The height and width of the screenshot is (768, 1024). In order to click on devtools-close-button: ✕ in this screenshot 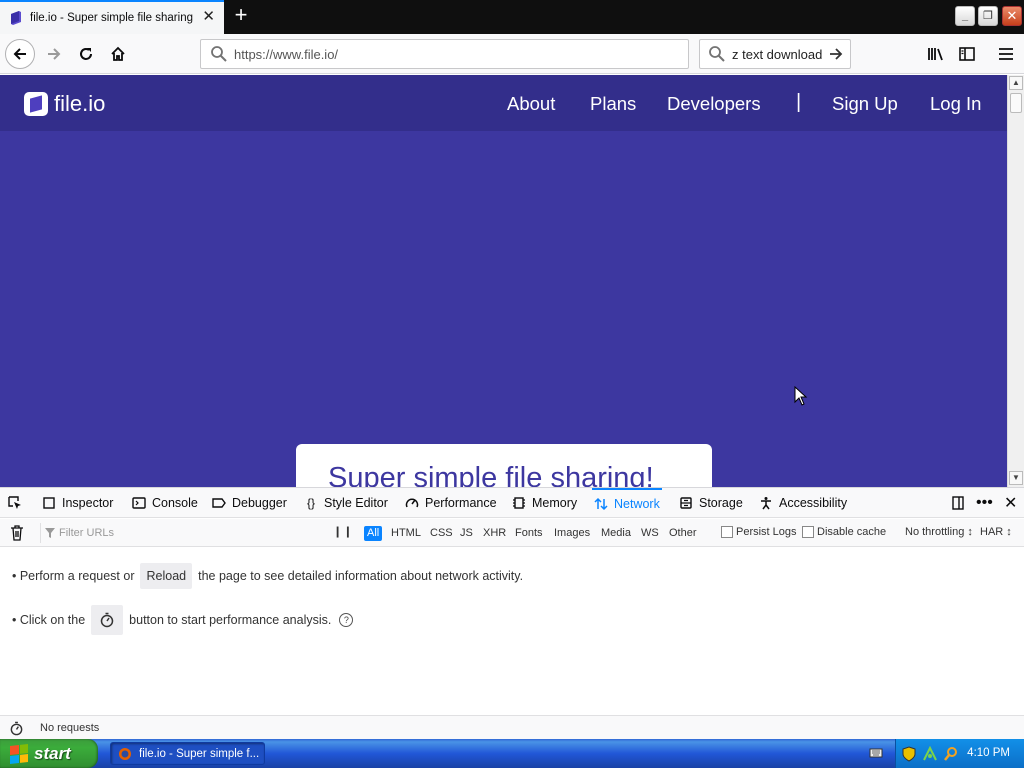, I will do `click(1010, 503)`.